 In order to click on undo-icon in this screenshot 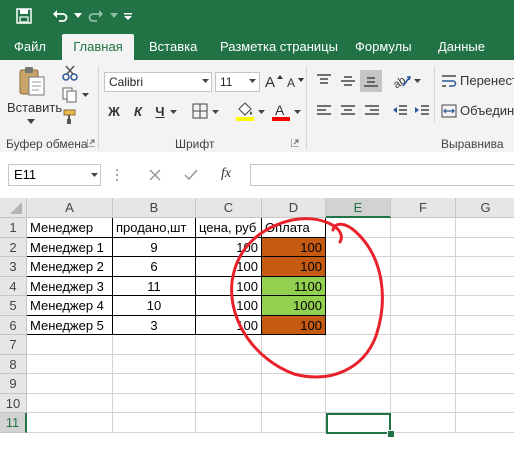, I will do `click(60, 16)`.